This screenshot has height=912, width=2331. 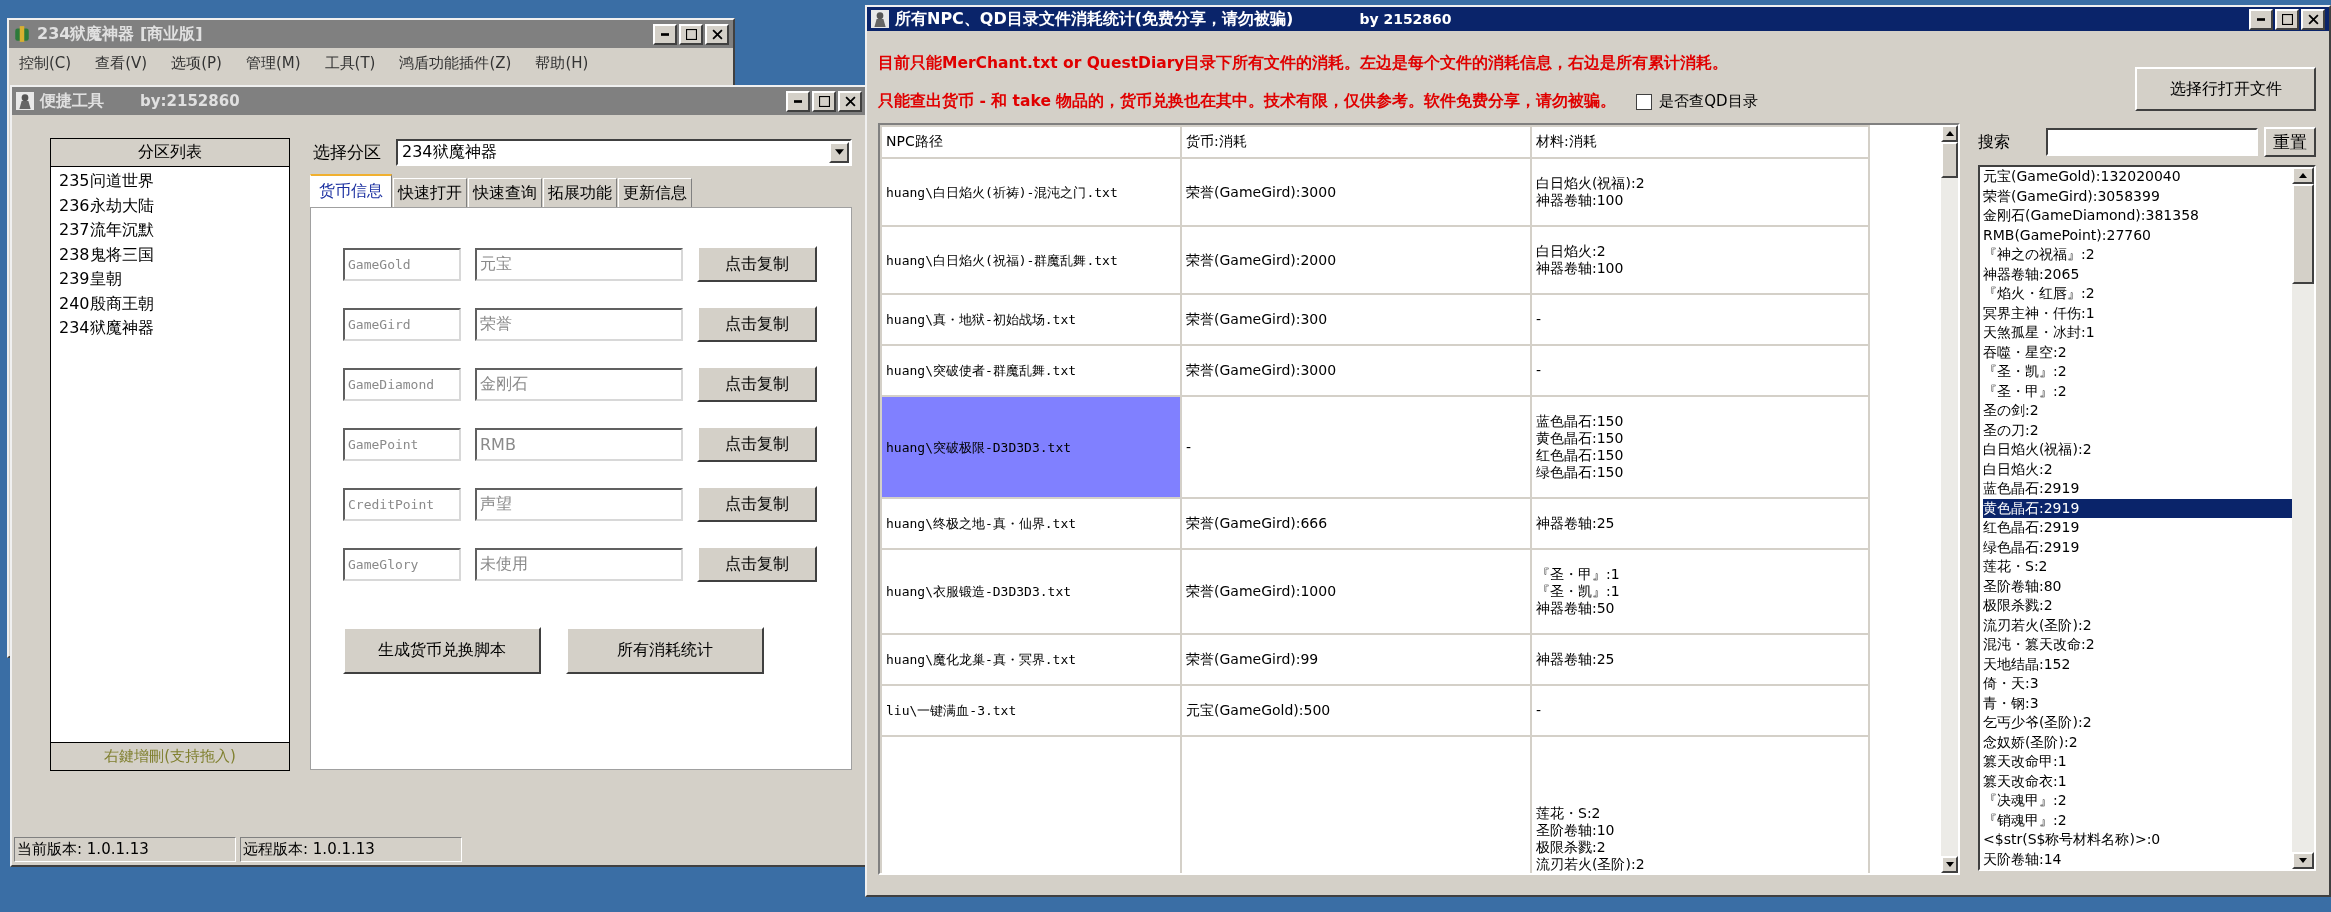 I want to click on search-field, so click(x=2152, y=142).